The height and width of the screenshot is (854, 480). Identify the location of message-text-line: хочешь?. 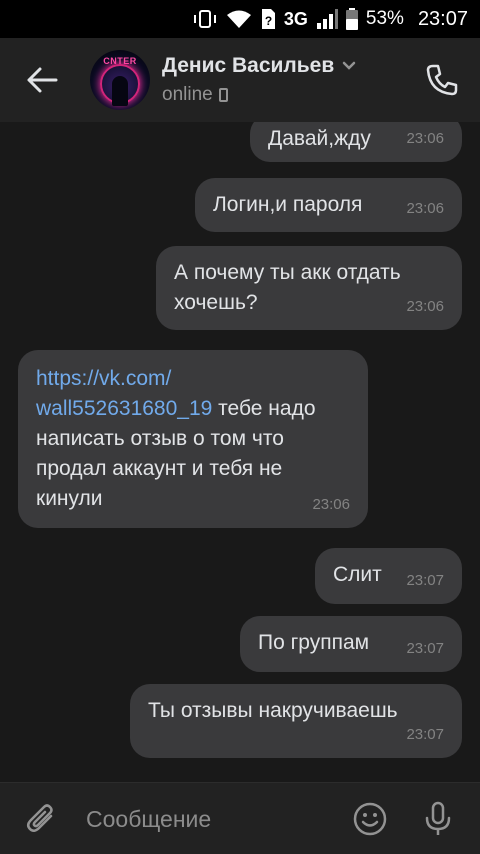
(216, 302).